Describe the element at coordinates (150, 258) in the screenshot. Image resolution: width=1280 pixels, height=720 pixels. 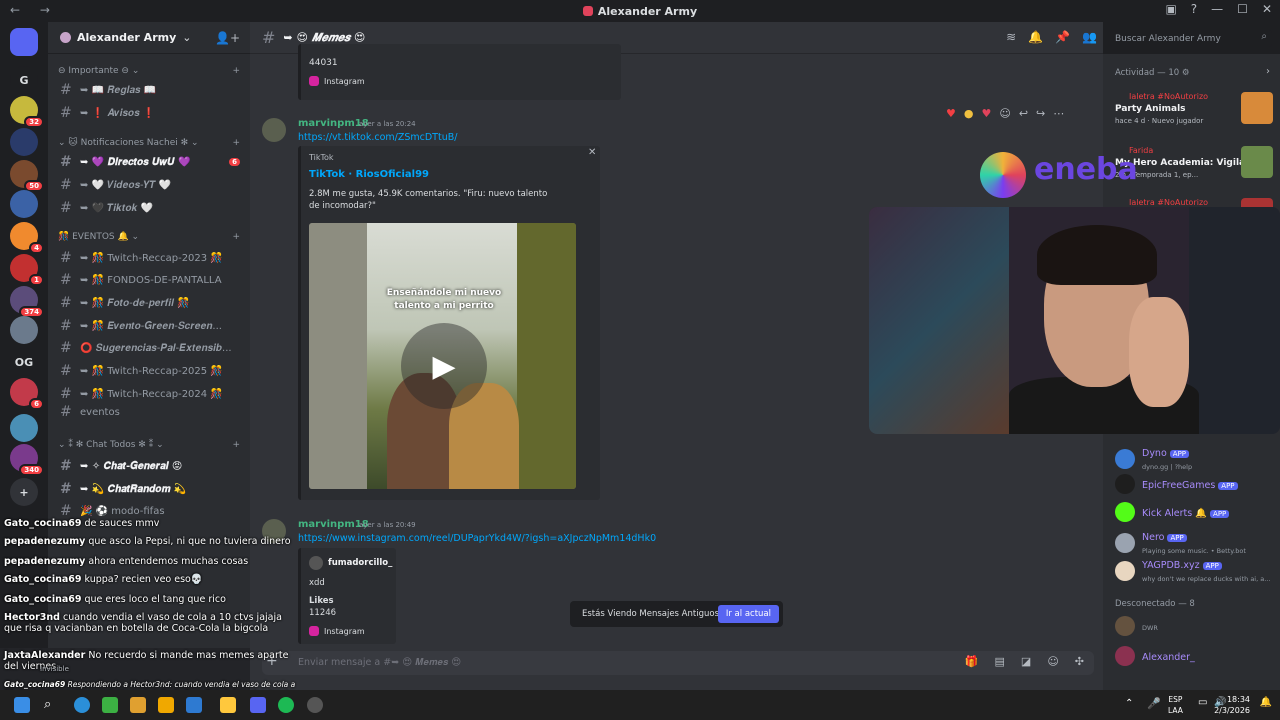
I see `channel-item: # ➥ 🎊 Twitch-Reccap-2023 🎊` at that location.